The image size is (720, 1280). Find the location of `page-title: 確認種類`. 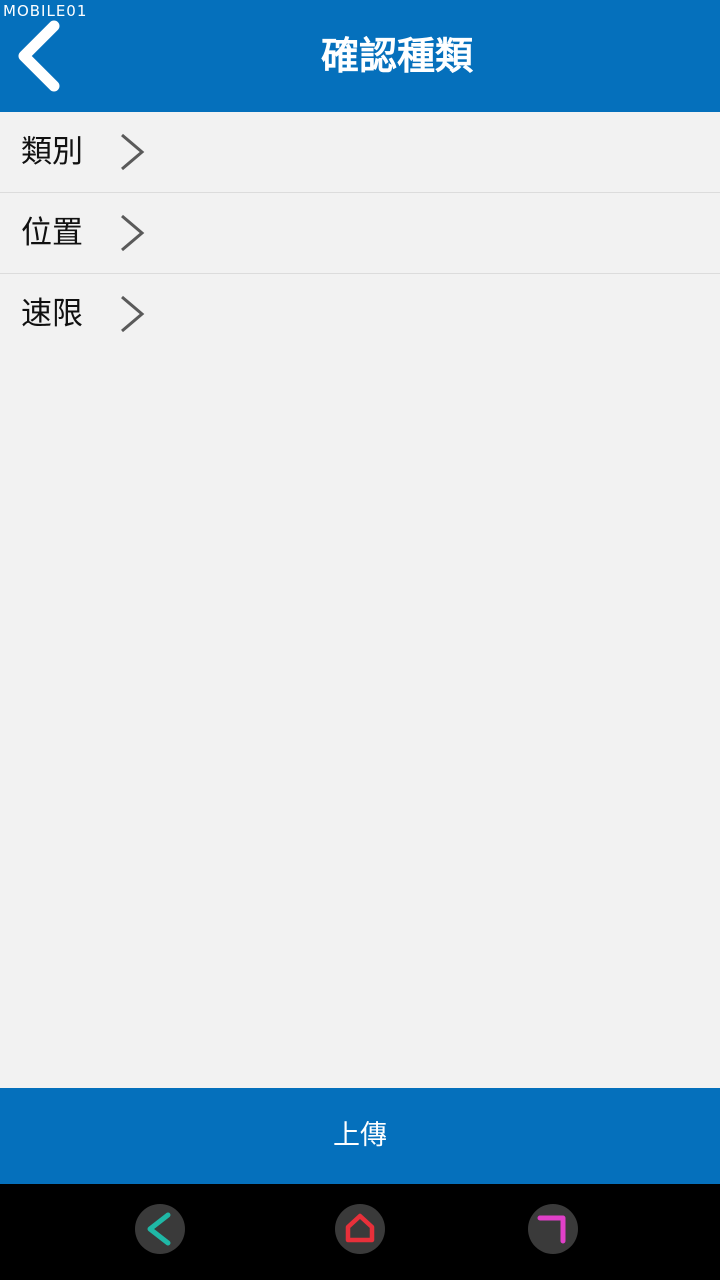

page-title: 確認種類 is located at coordinates (396, 56).